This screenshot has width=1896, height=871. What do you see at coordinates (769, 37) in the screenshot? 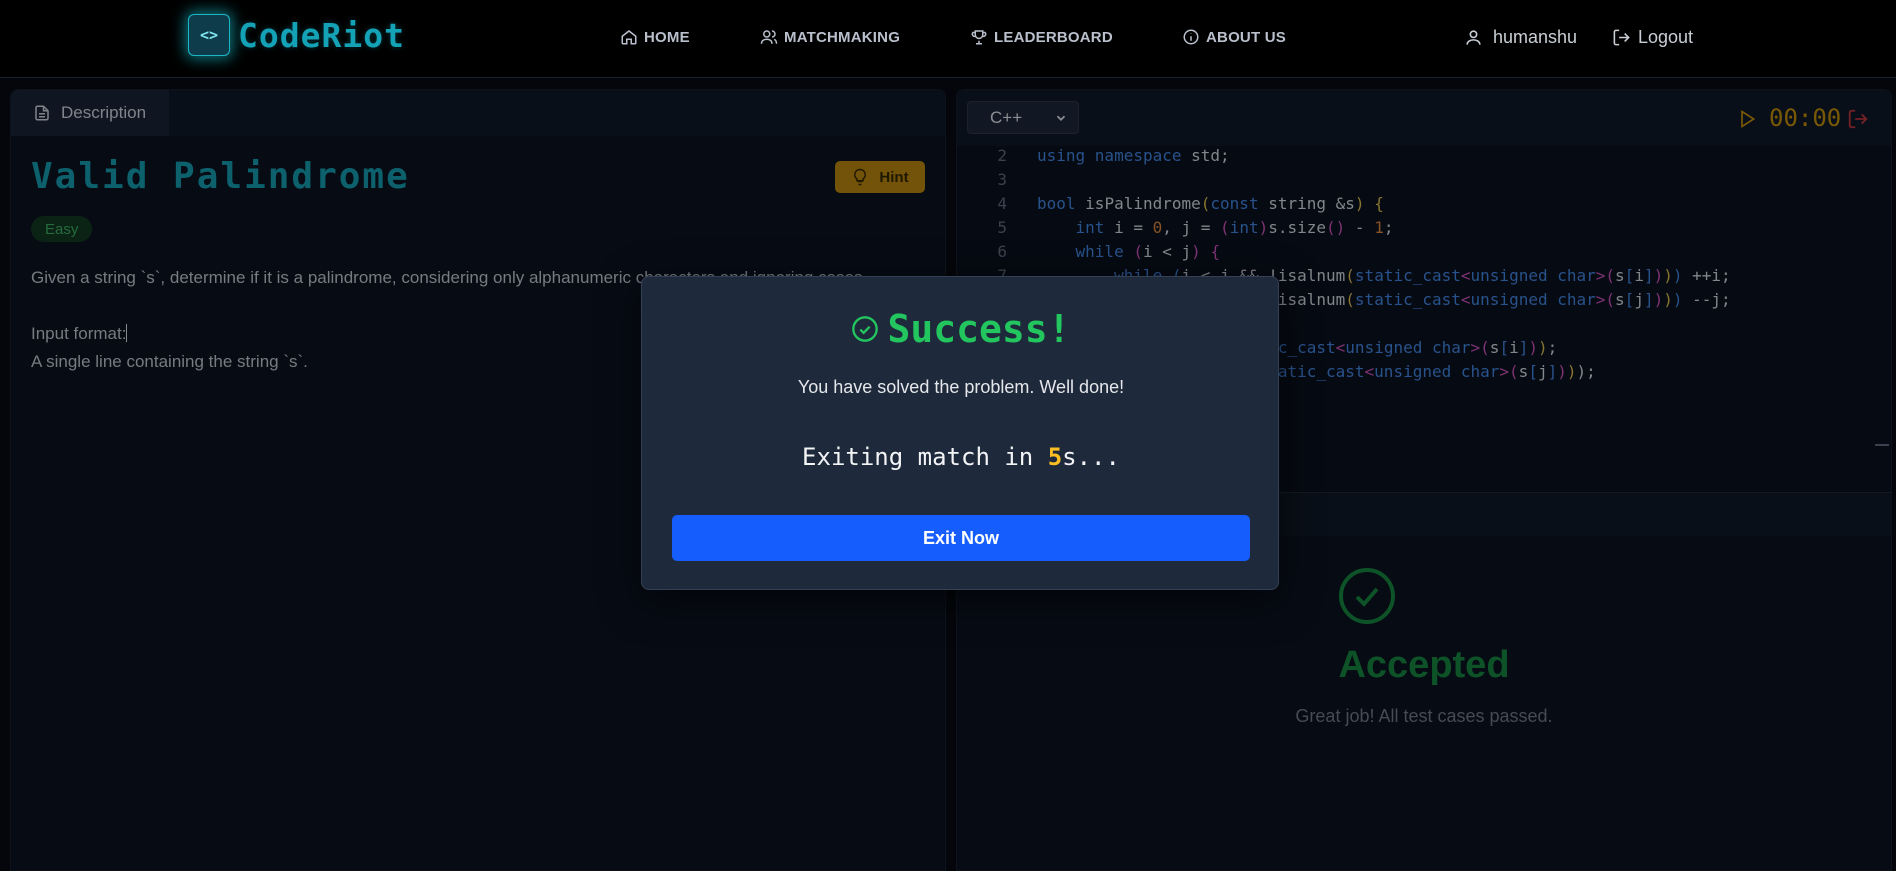
I see `users-icon` at bounding box center [769, 37].